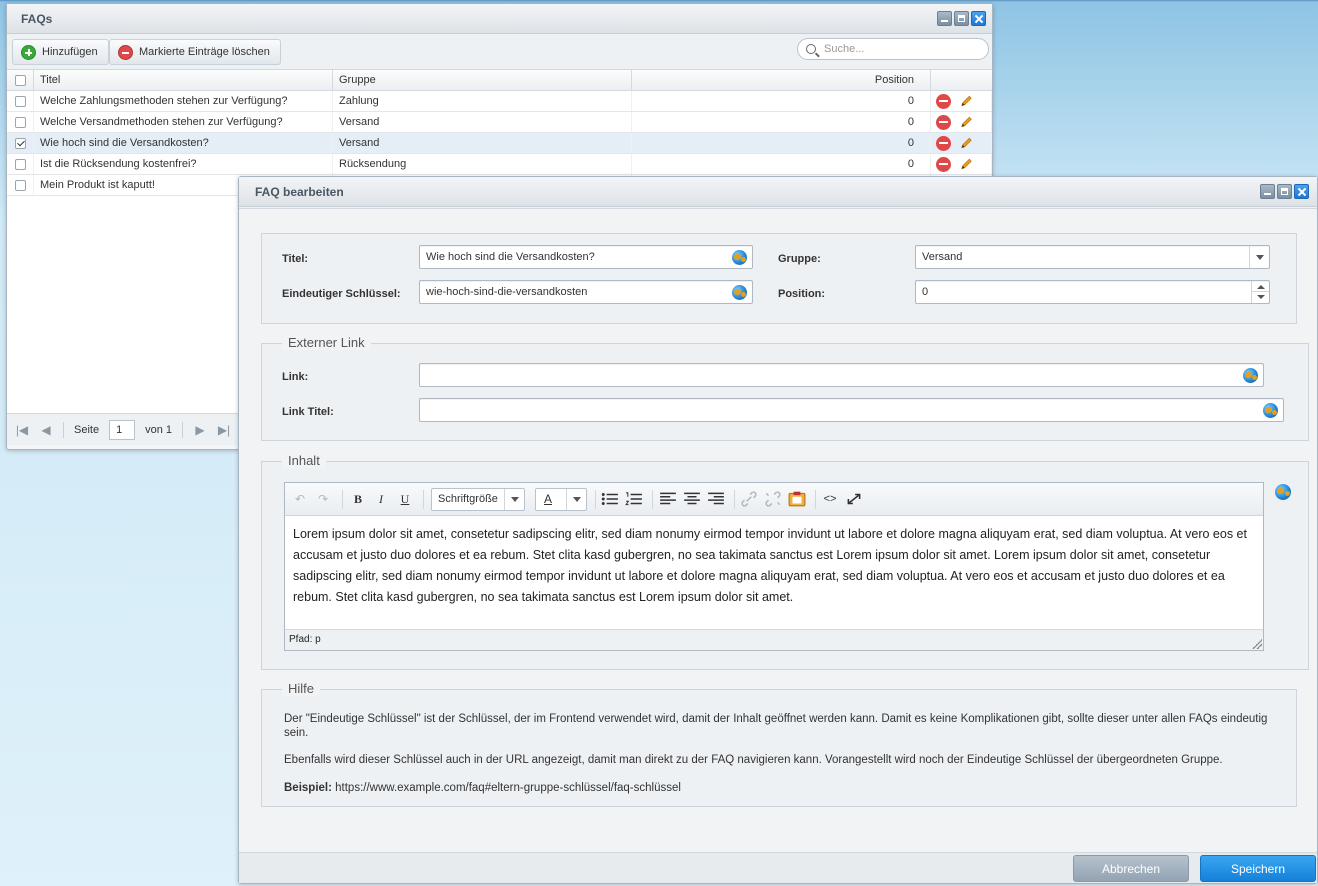  I want to click on faq-list-titlebar: FAQs, so click(499, 19).